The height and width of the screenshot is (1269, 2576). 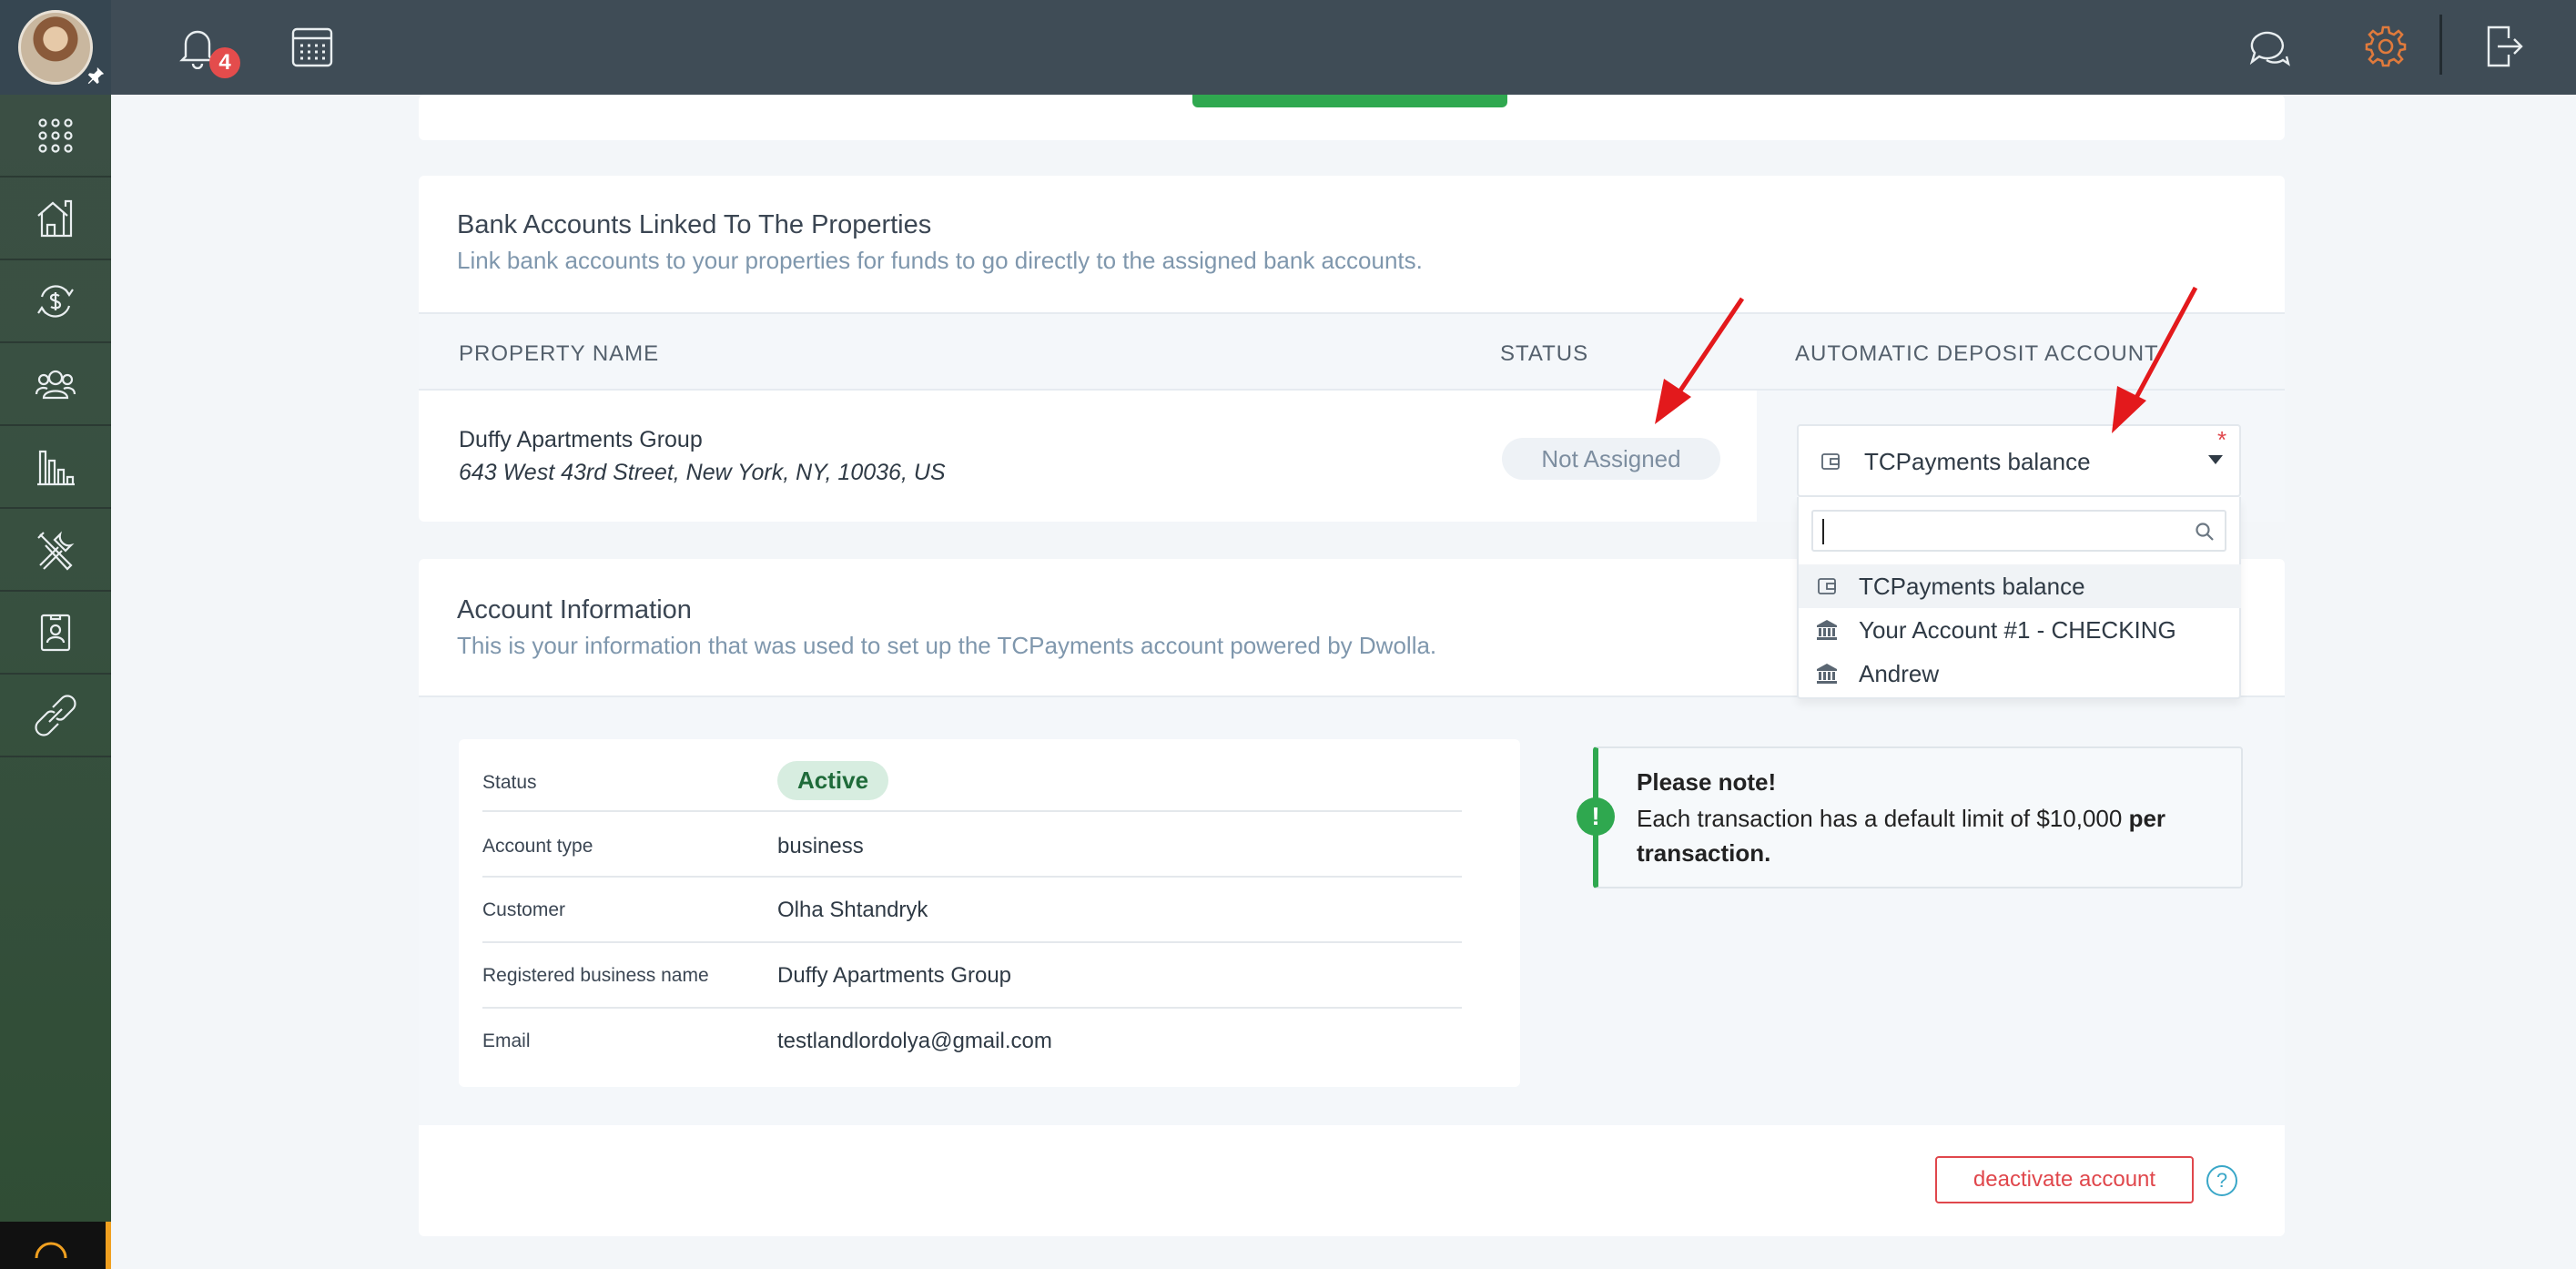 What do you see at coordinates (2440, 45) in the screenshot?
I see `topbar-divider` at bounding box center [2440, 45].